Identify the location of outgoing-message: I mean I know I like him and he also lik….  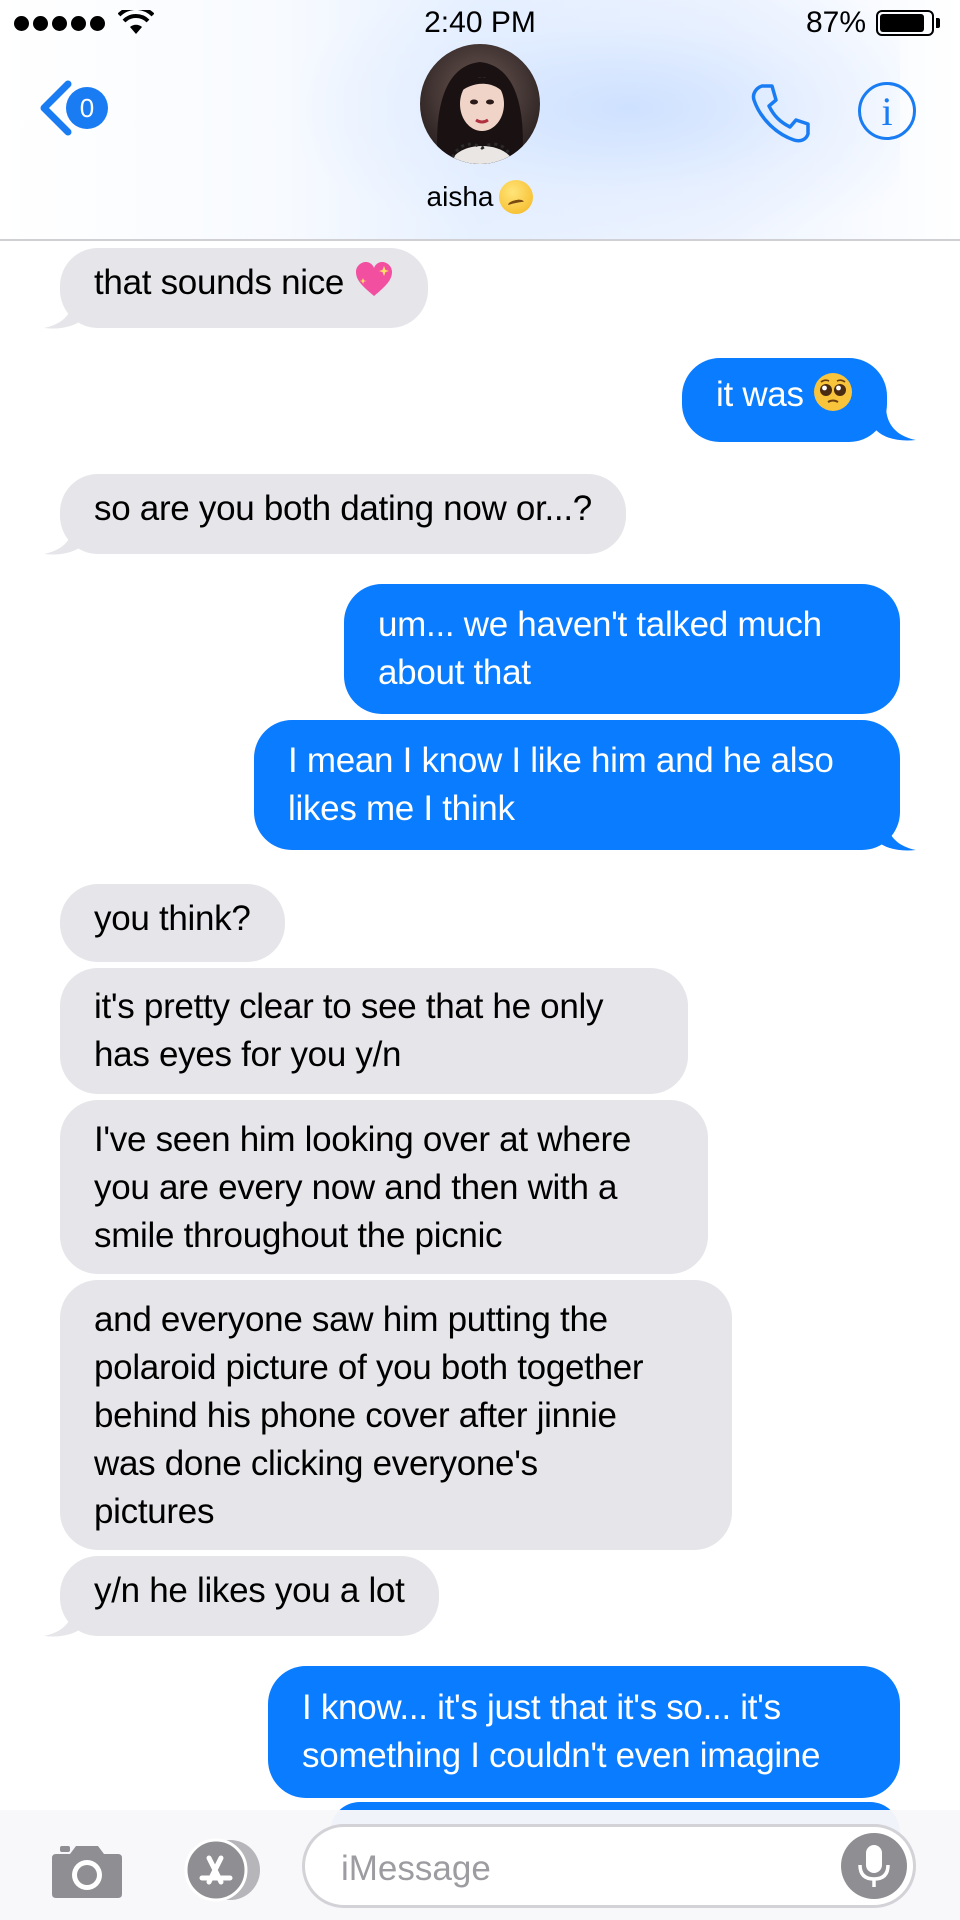
(577, 785).